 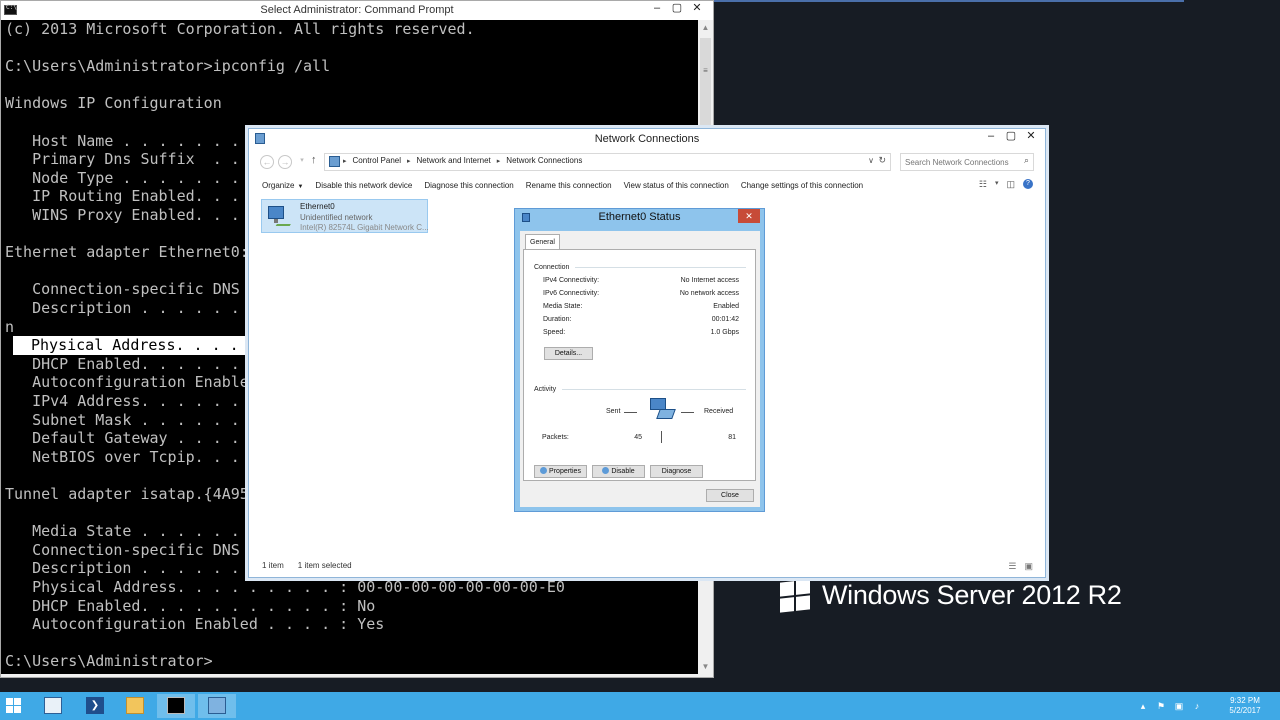 What do you see at coordinates (1010, 184) in the screenshot?
I see `preview-pane-icon: ◫` at bounding box center [1010, 184].